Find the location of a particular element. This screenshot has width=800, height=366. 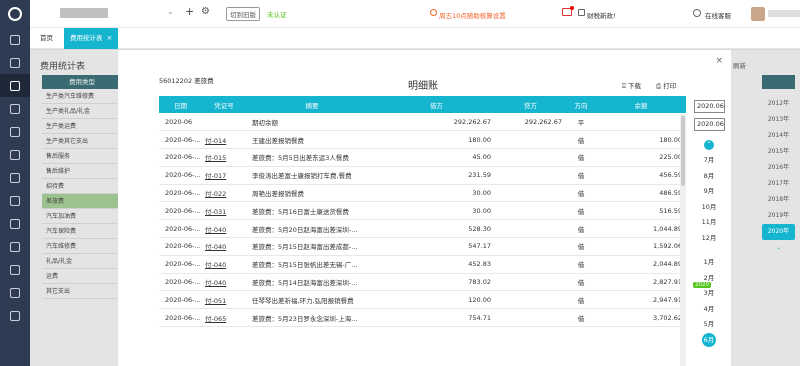

auth-status: 未认证 is located at coordinates (277, 14).